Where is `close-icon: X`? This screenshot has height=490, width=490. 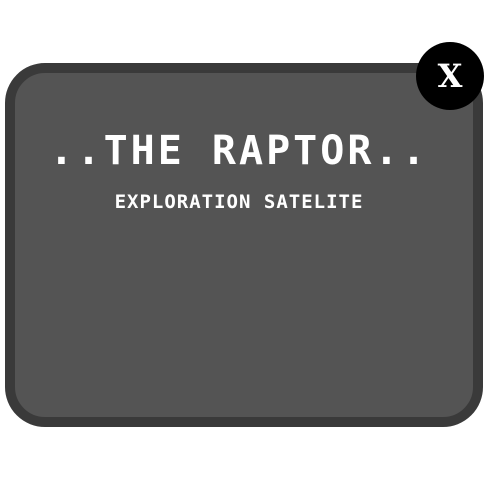 close-icon: X is located at coordinates (450, 76).